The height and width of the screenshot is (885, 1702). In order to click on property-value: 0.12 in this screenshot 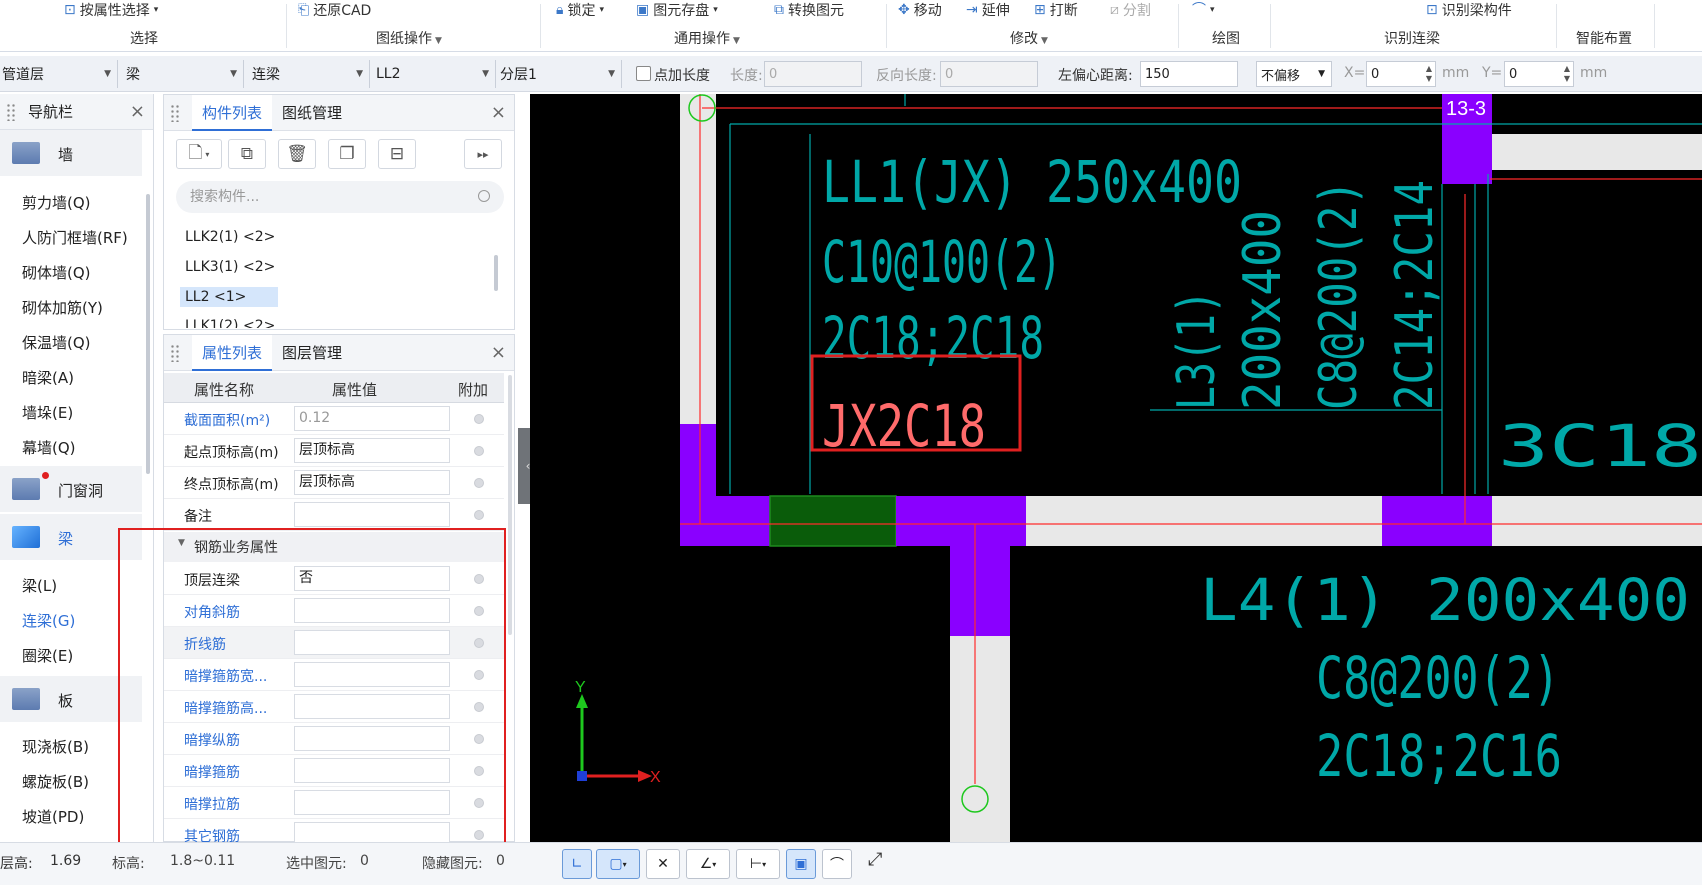, I will do `click(372, 418)`.